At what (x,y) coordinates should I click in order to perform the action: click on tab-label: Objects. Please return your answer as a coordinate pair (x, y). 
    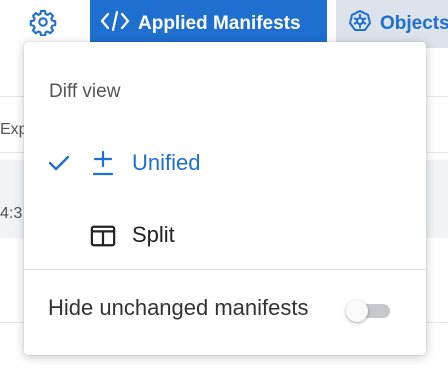
    Looking at the image, I should click on (414, 23).